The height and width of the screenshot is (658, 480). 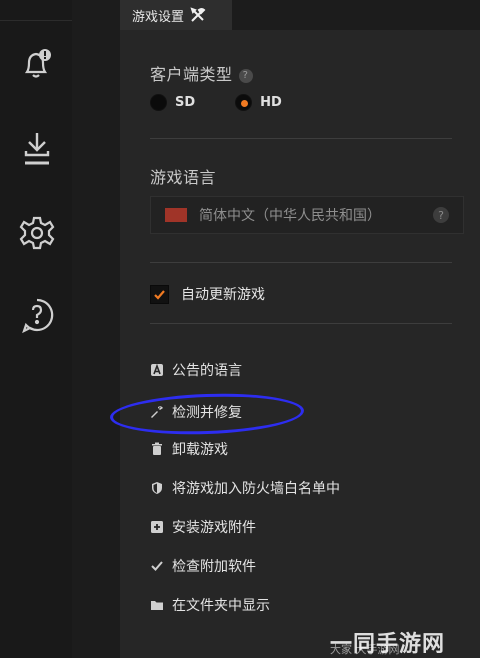 I want to click on tab-game-settings: 游戏设置, so click(x=176, y=15).